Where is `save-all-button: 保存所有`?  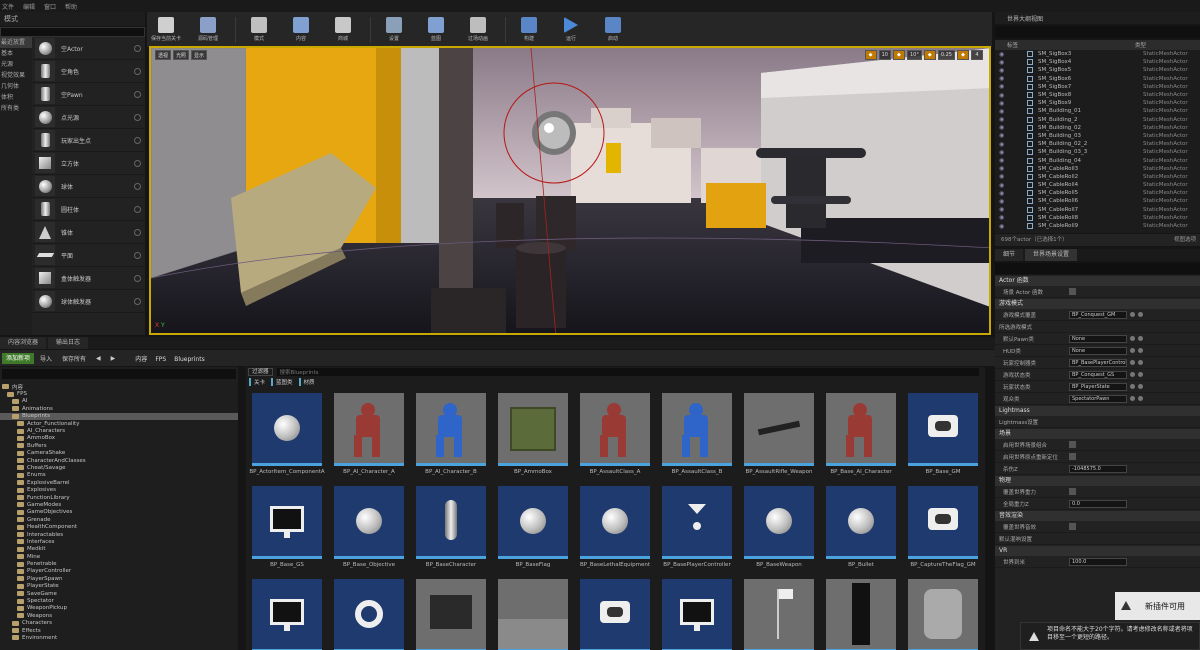
save-all-button: 保存所有 is located at coordinates (74, 358).